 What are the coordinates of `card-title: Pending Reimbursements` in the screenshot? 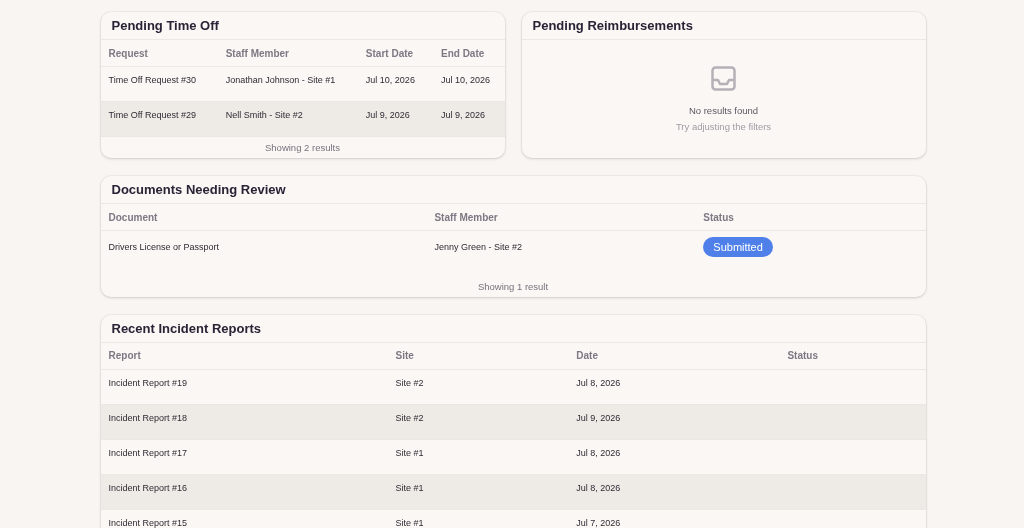 It's located at (723, 26).